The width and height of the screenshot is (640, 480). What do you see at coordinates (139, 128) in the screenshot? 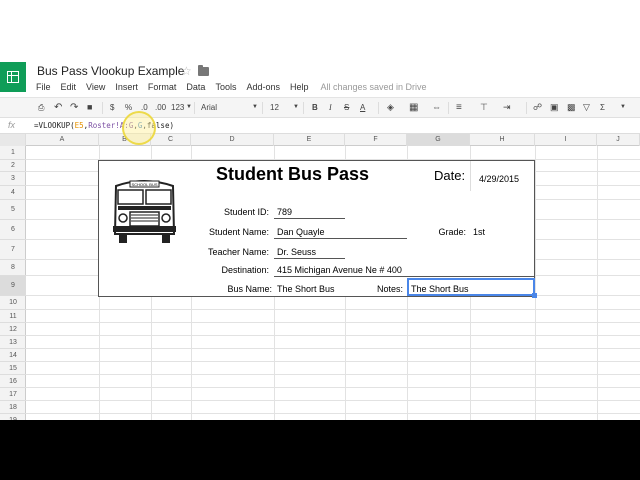
I see `cursor-highlight` at bounding box center [139, 128].